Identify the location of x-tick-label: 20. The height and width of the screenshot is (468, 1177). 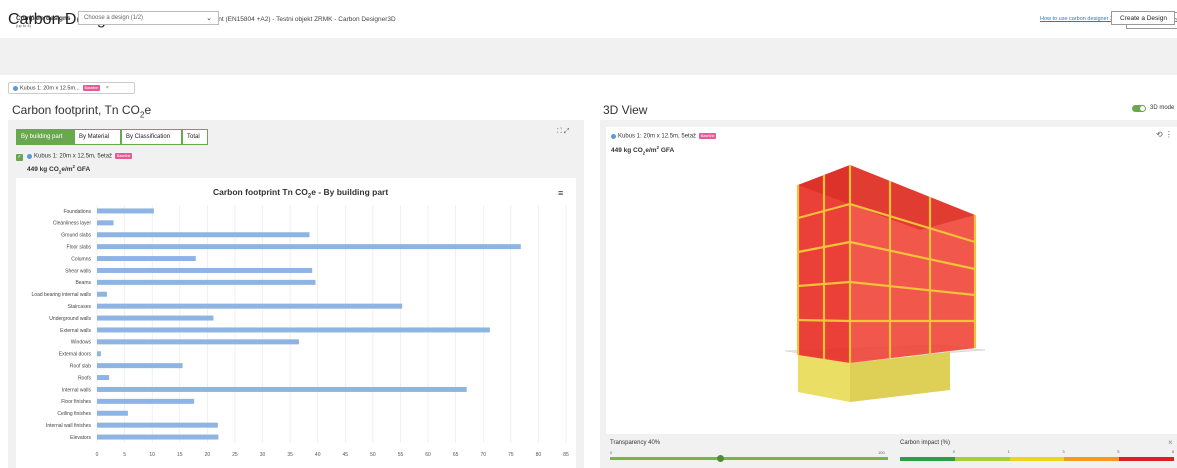
(208, 455).